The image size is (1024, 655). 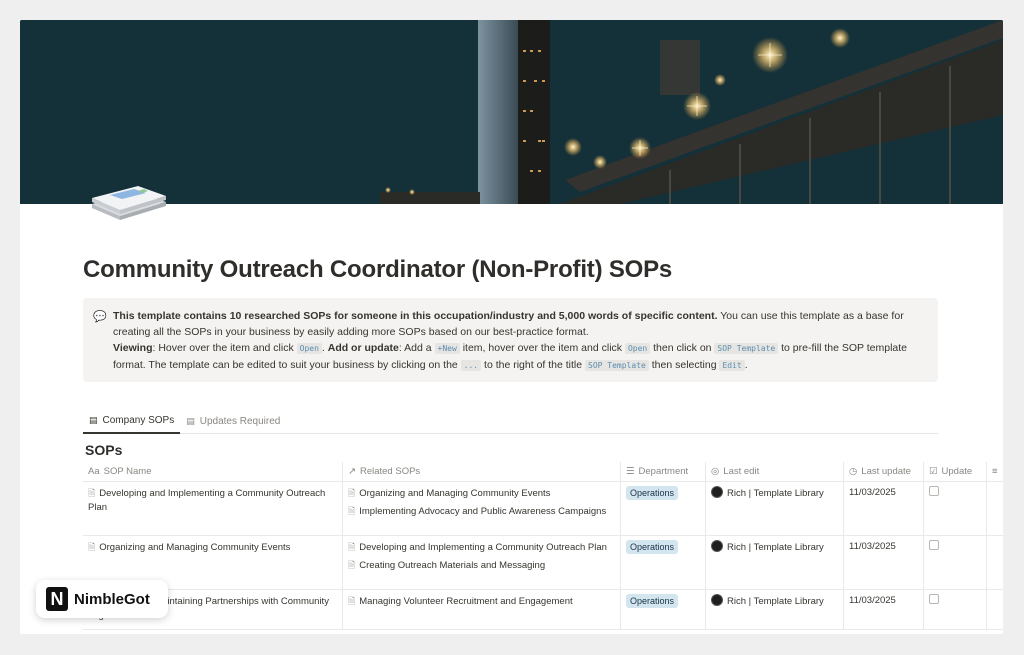 I want to click on header-label: Last edit, so click(x=741, y=471).